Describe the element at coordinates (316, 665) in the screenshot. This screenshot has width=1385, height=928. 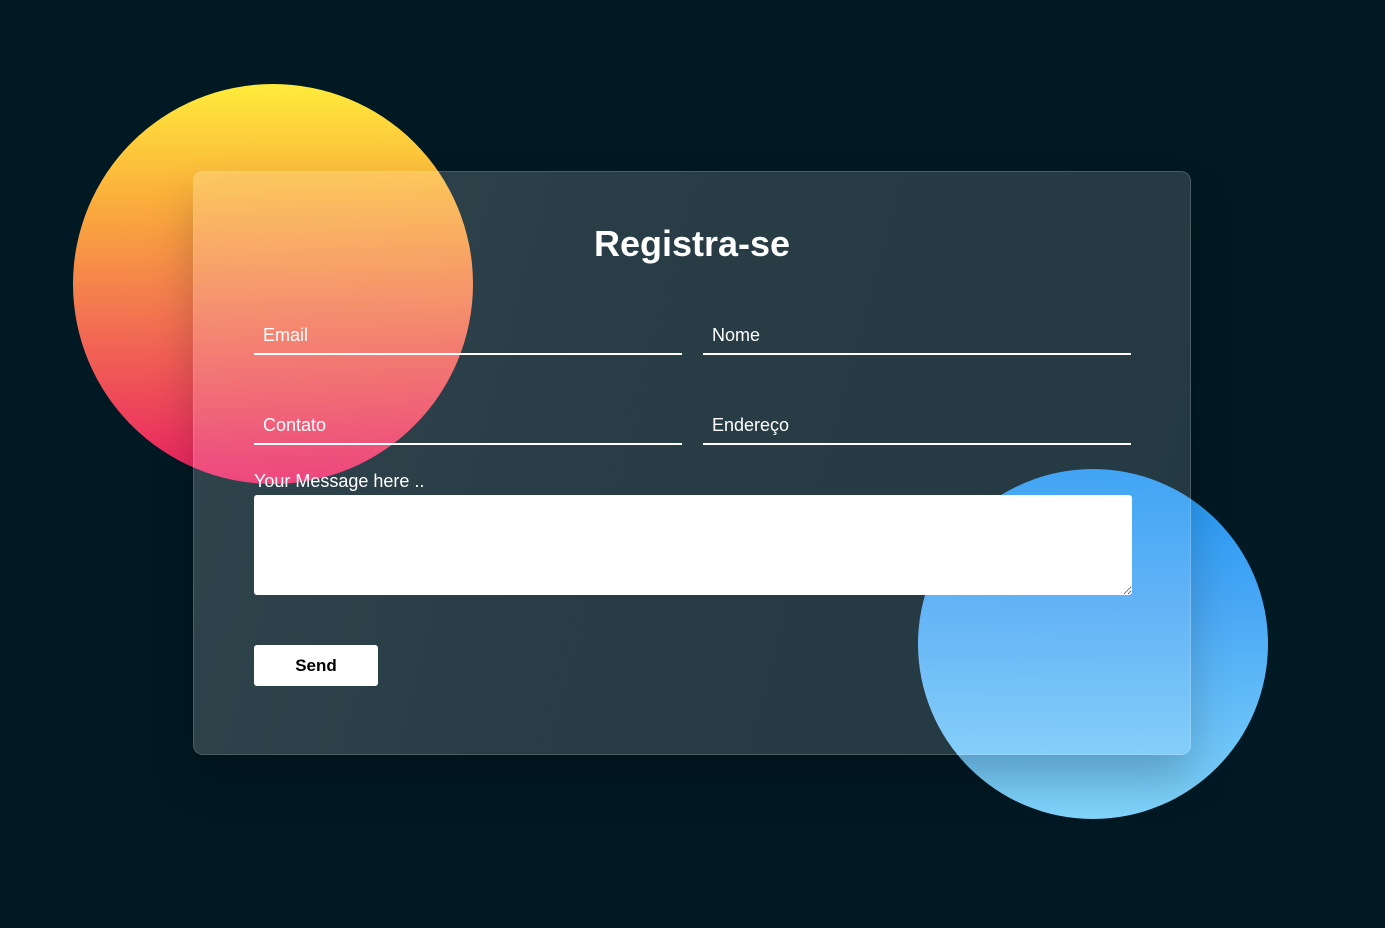
I see `send-button: Send` at that location.